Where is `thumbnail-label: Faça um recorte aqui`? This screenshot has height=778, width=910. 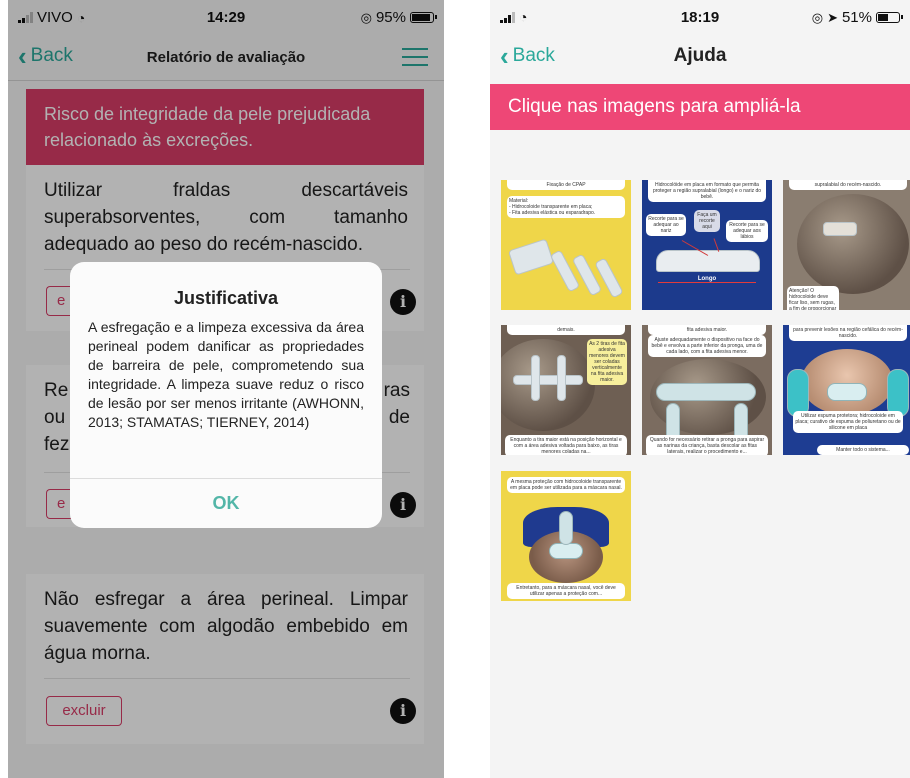
thumbnail-label: Faça um recorte aqui is located at coordinates (707, 221).